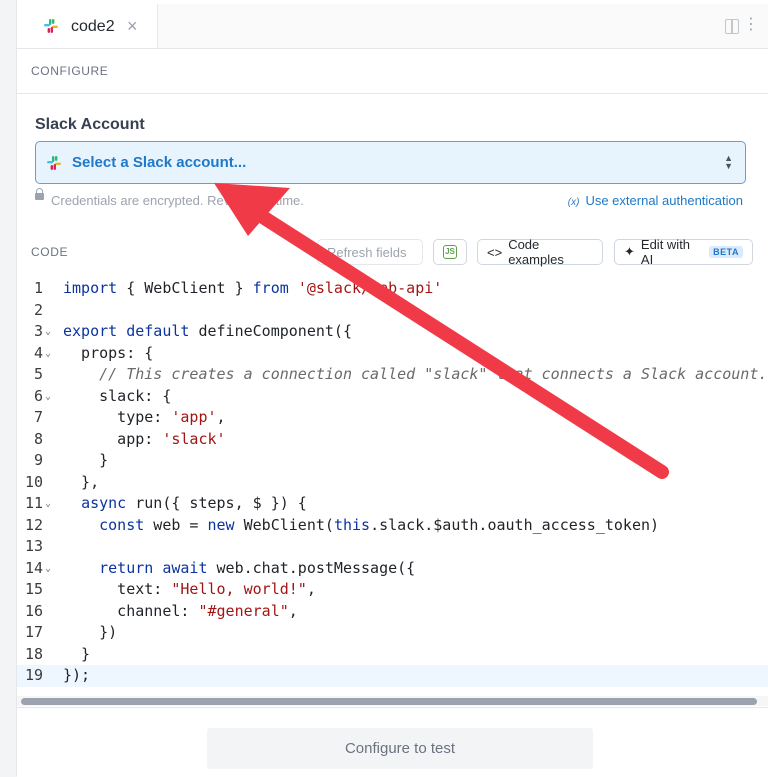 The height and width of the screenshot is (777, 768). Describe the element at coordinates (33, 546) in the screenshot. I see `line-number: 13` at that location.